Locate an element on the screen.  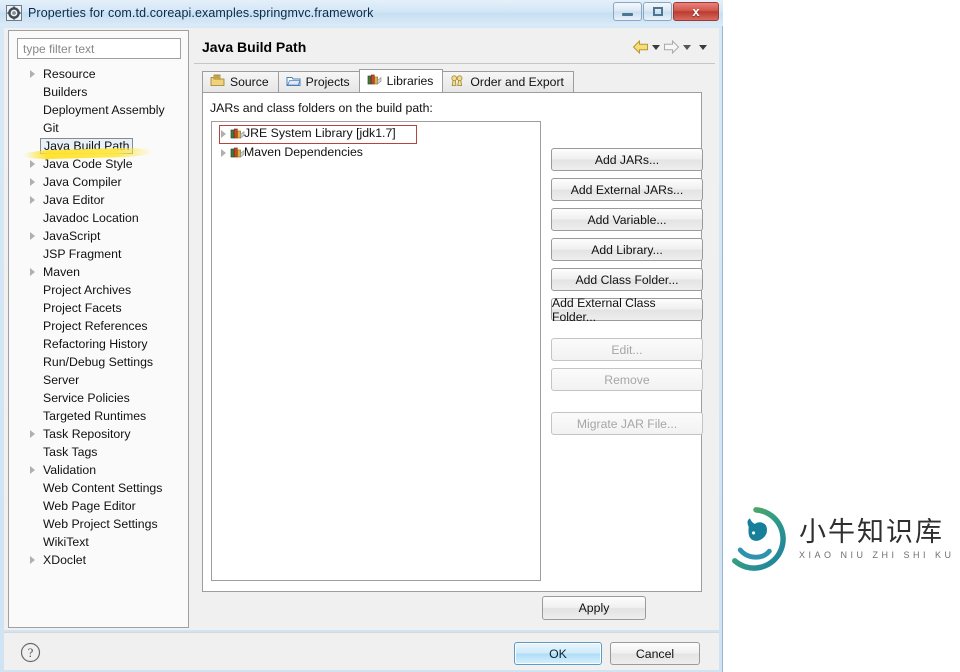
sidebar-item-deployment-assembly: Deployment Assembly is located at coordinates (98, 110).